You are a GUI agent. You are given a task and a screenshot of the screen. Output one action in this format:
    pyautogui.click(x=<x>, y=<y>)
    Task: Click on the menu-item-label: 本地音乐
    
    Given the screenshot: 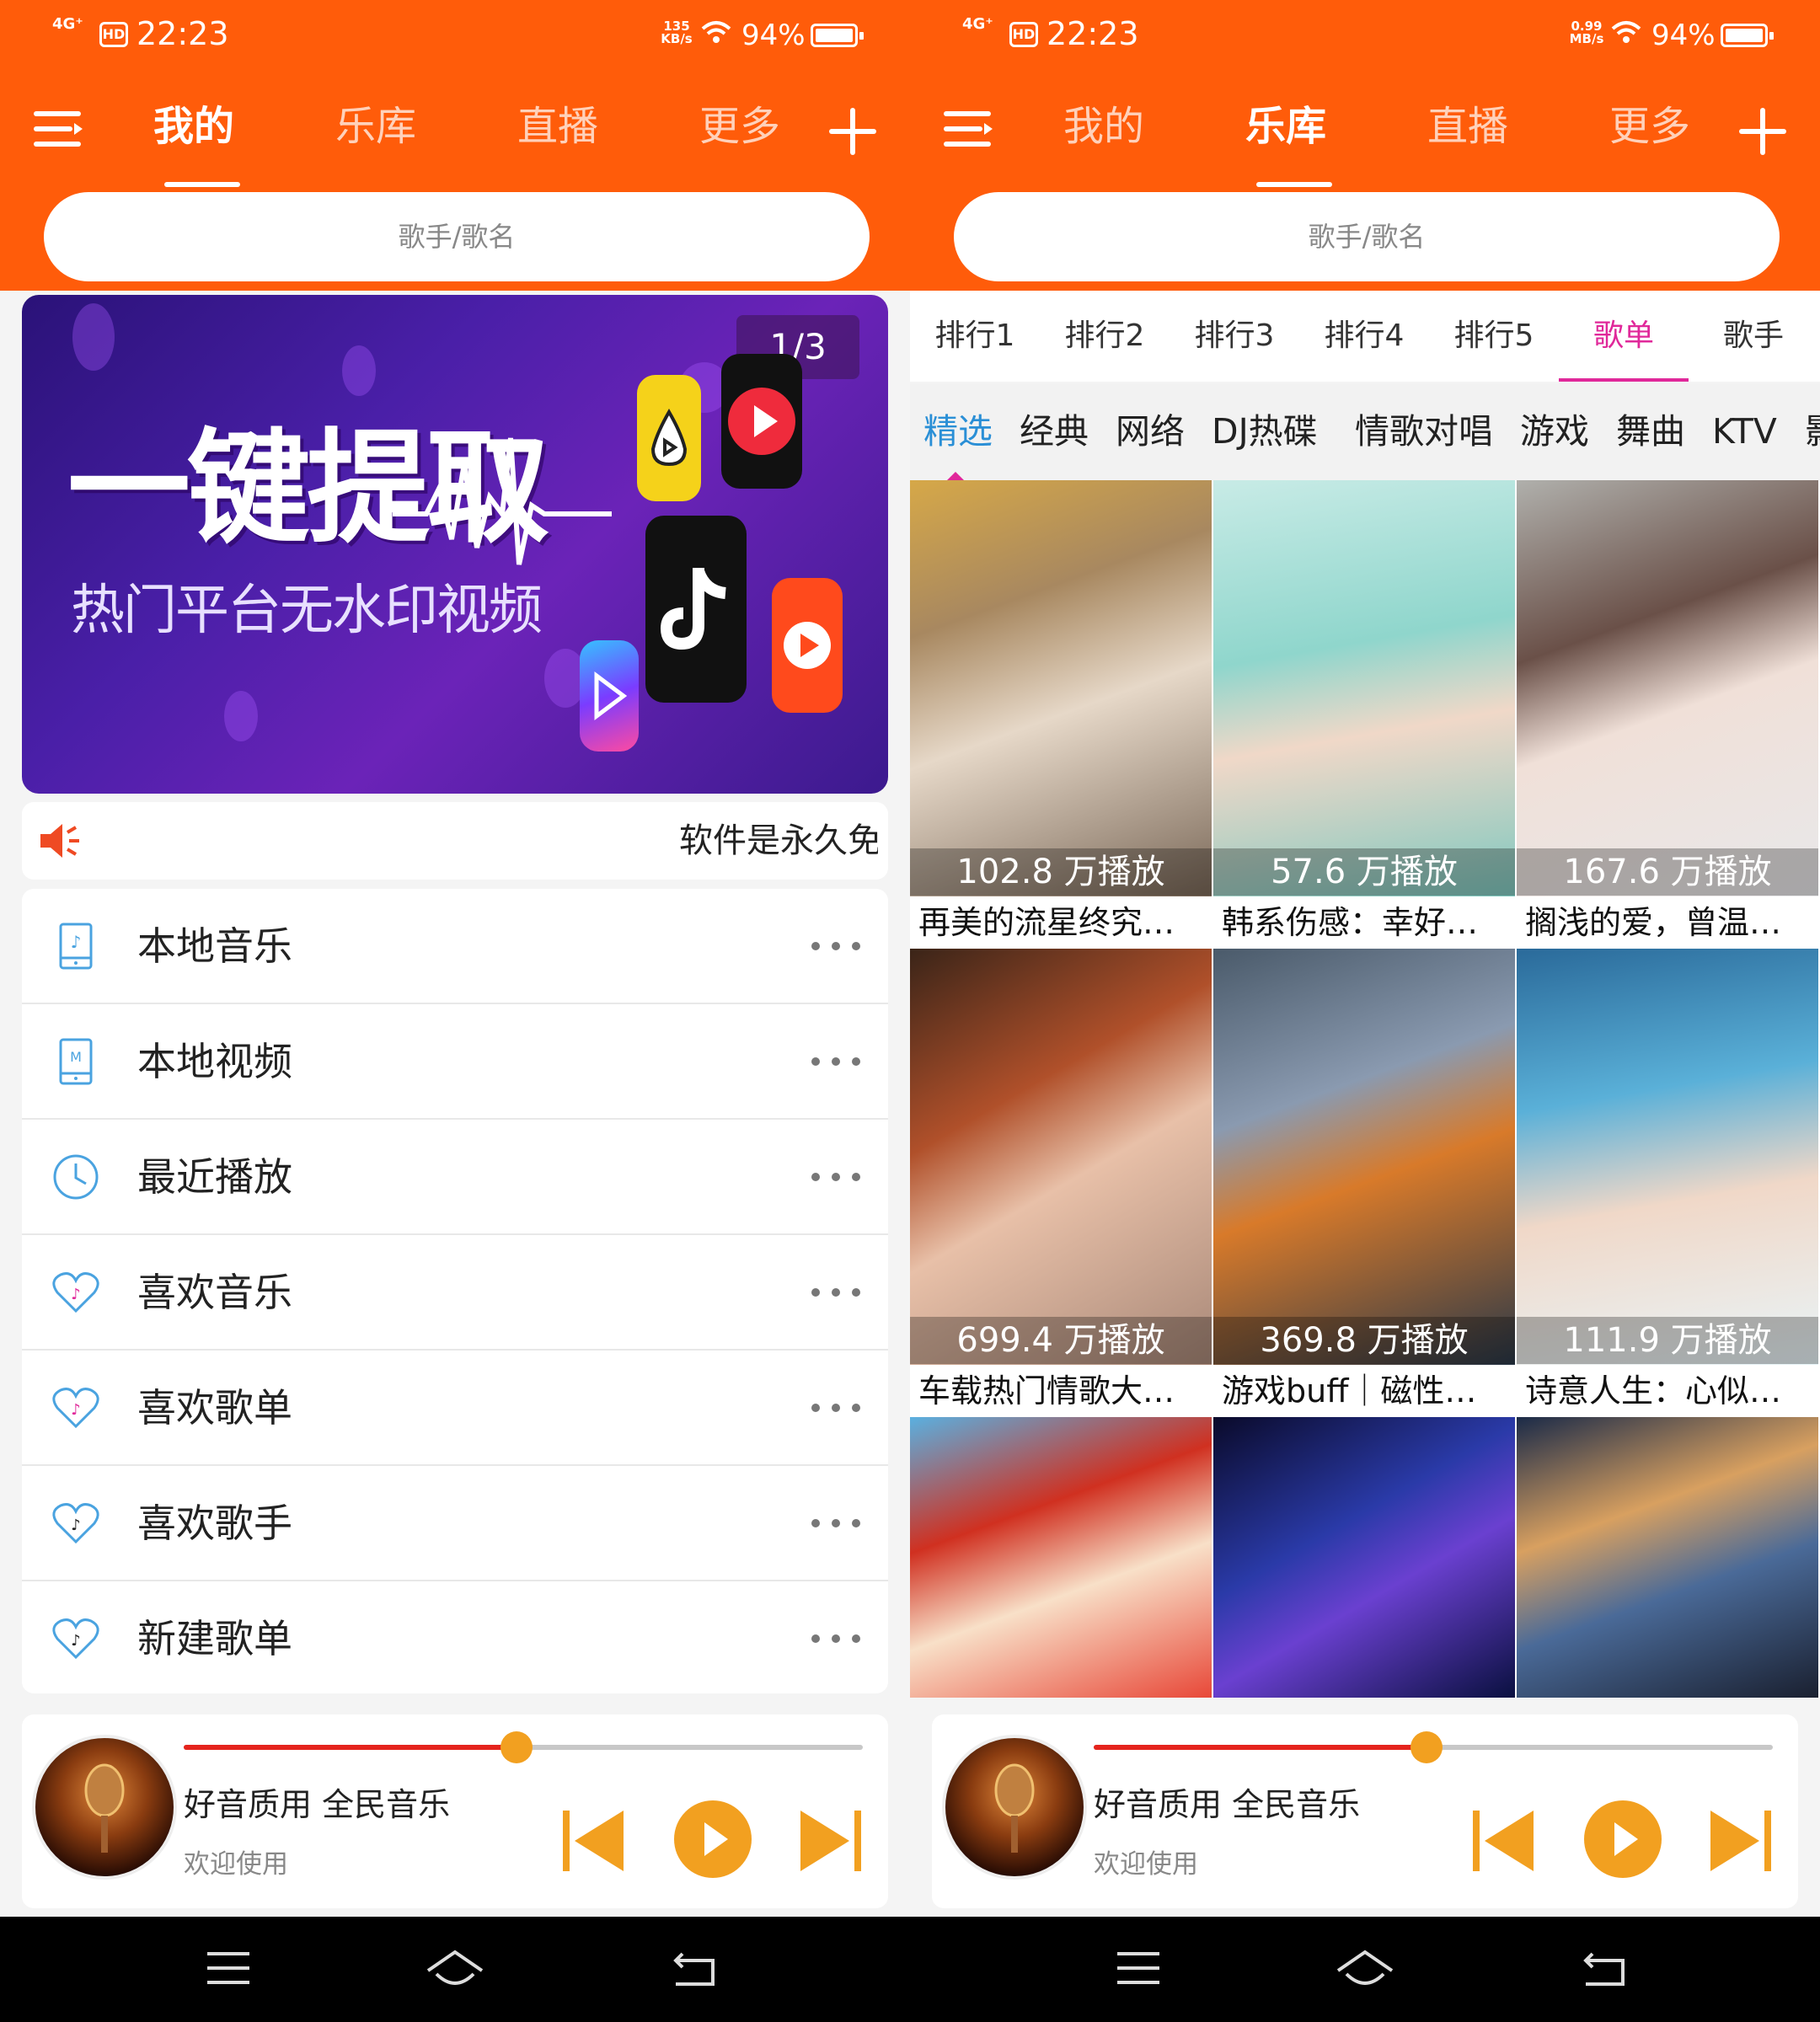 What is the action you would take?
    pyautogui.click(x=214, y=946)
    